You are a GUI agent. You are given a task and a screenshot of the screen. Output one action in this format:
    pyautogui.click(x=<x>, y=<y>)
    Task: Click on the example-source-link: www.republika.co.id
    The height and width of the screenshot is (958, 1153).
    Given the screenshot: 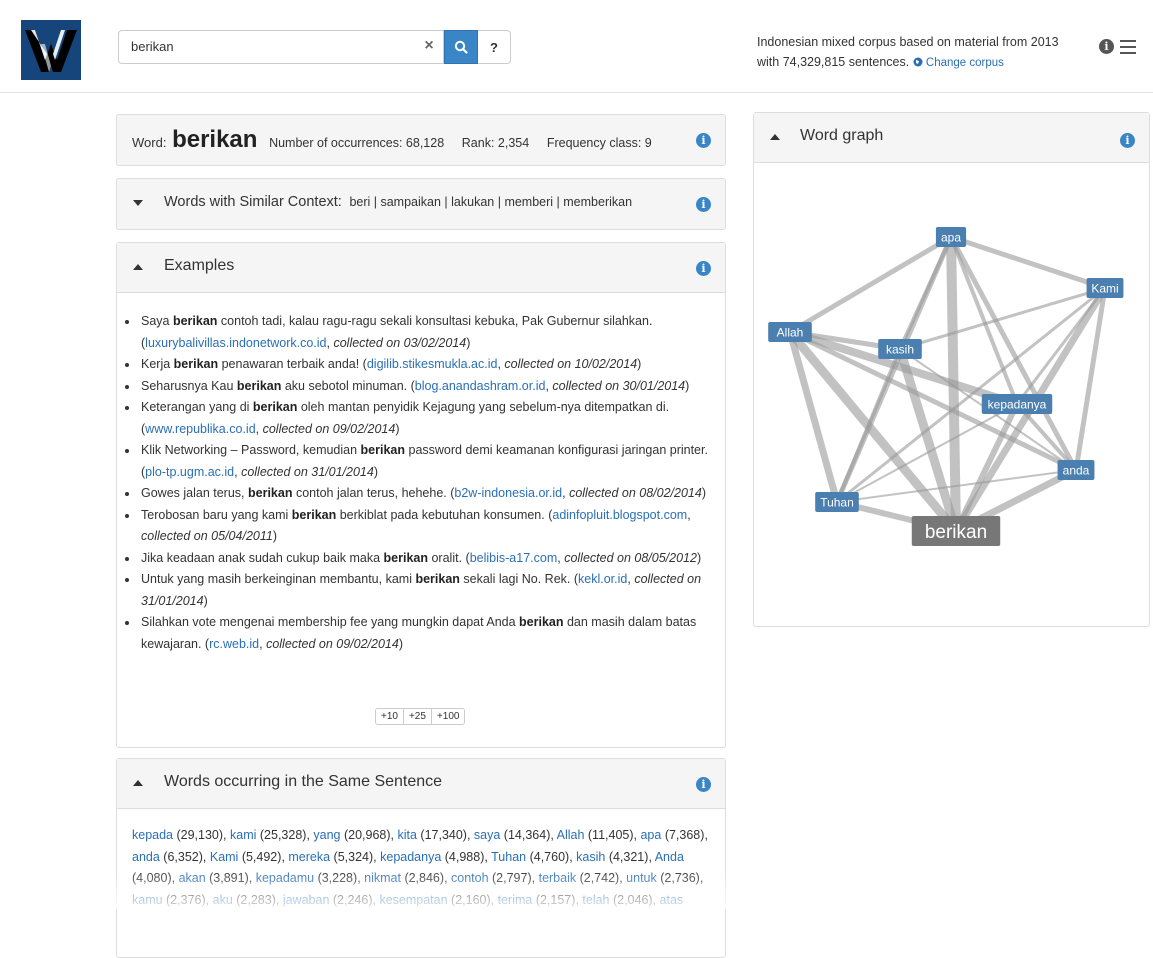 What is the action you would take?
    pyautogui.click(x=200, y=429)
    